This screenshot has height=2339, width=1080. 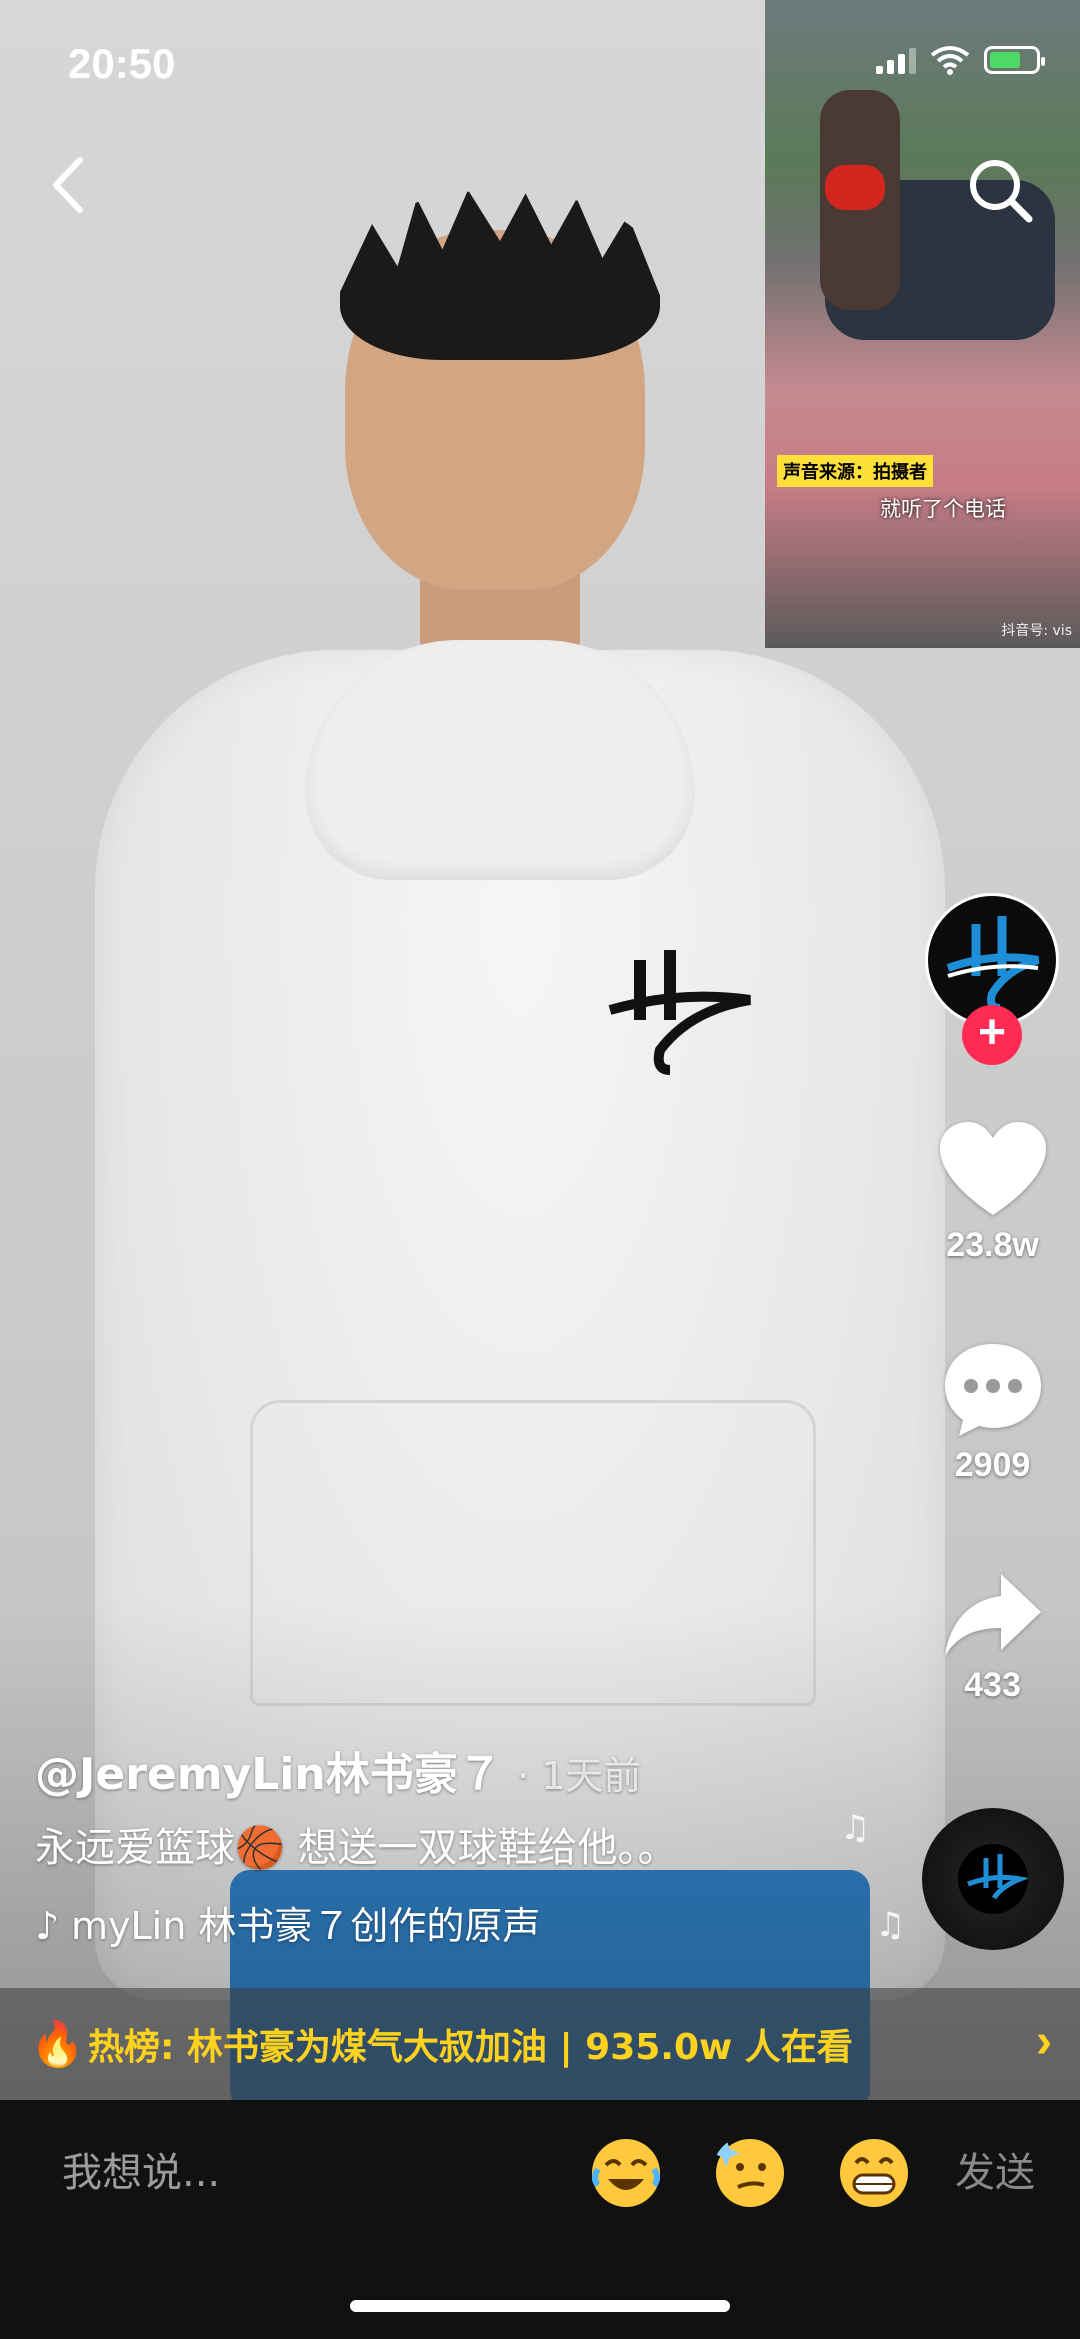 What do you see at coordinates (950, 60) in the screenshot?
I see `wifi-icon` at bounding box center [950, 60].